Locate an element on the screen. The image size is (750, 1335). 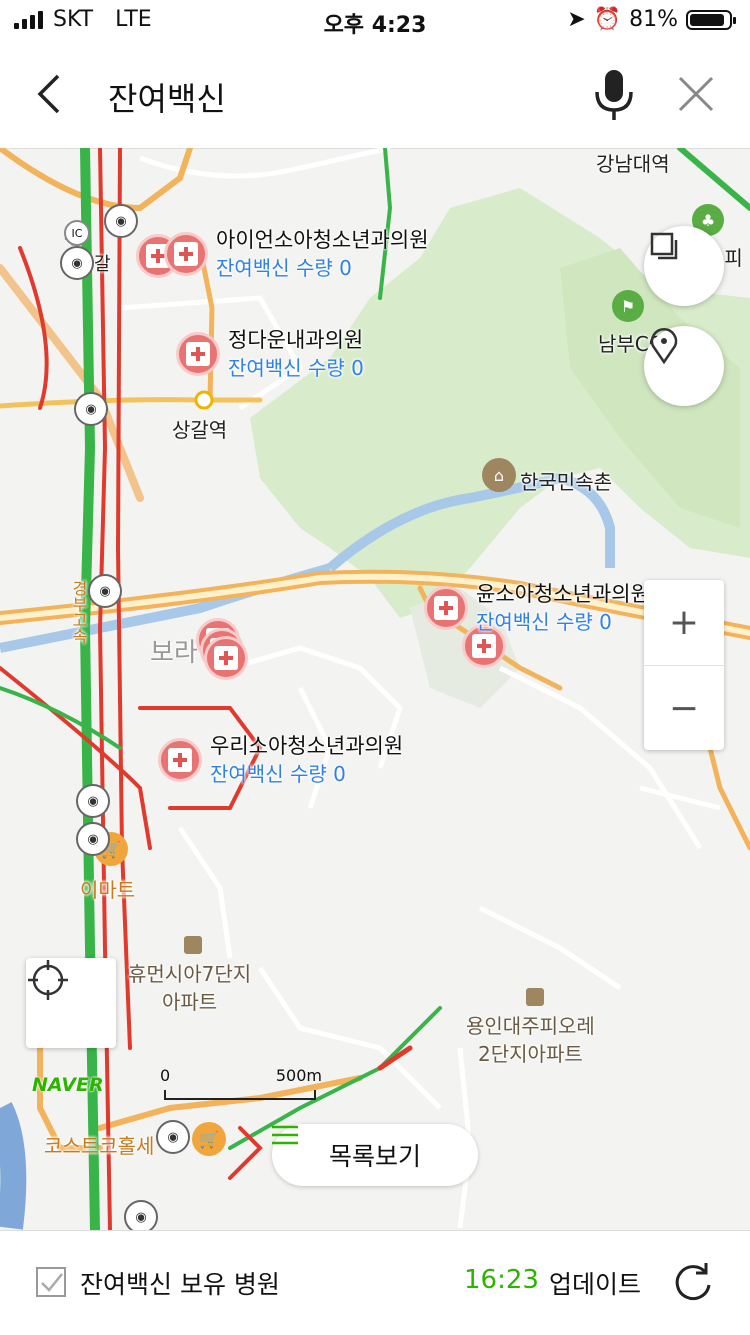
layers-icon is located at coordinates (664, 246).